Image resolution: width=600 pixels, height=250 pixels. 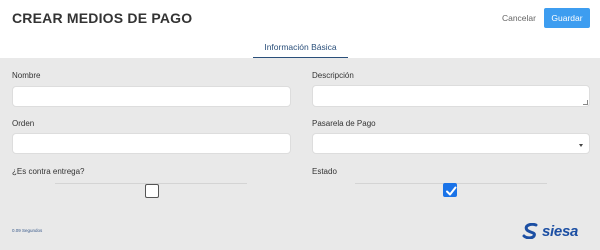 What do you see at coordinates (344, 123) in the screenshot?
I see `pasarela-label: Pasarela de Pago` at bounding box center [344, 123].